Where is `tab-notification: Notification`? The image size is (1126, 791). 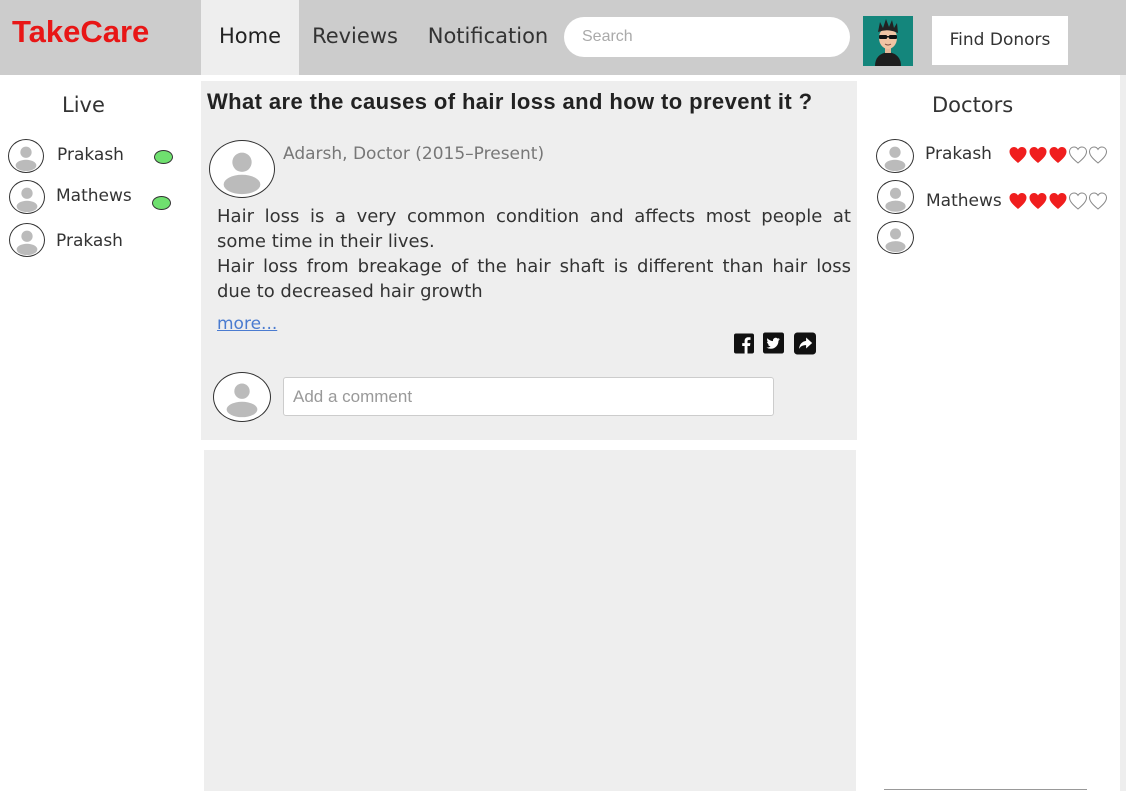 tab-notification: Notification is located at coordinates (488, 37).